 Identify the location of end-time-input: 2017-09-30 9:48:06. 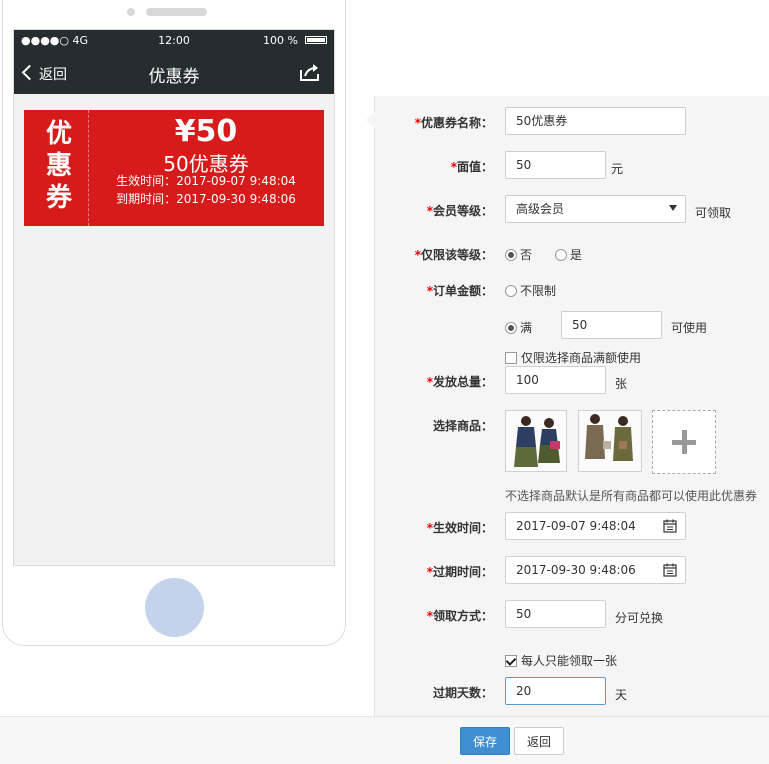
(595, 570).